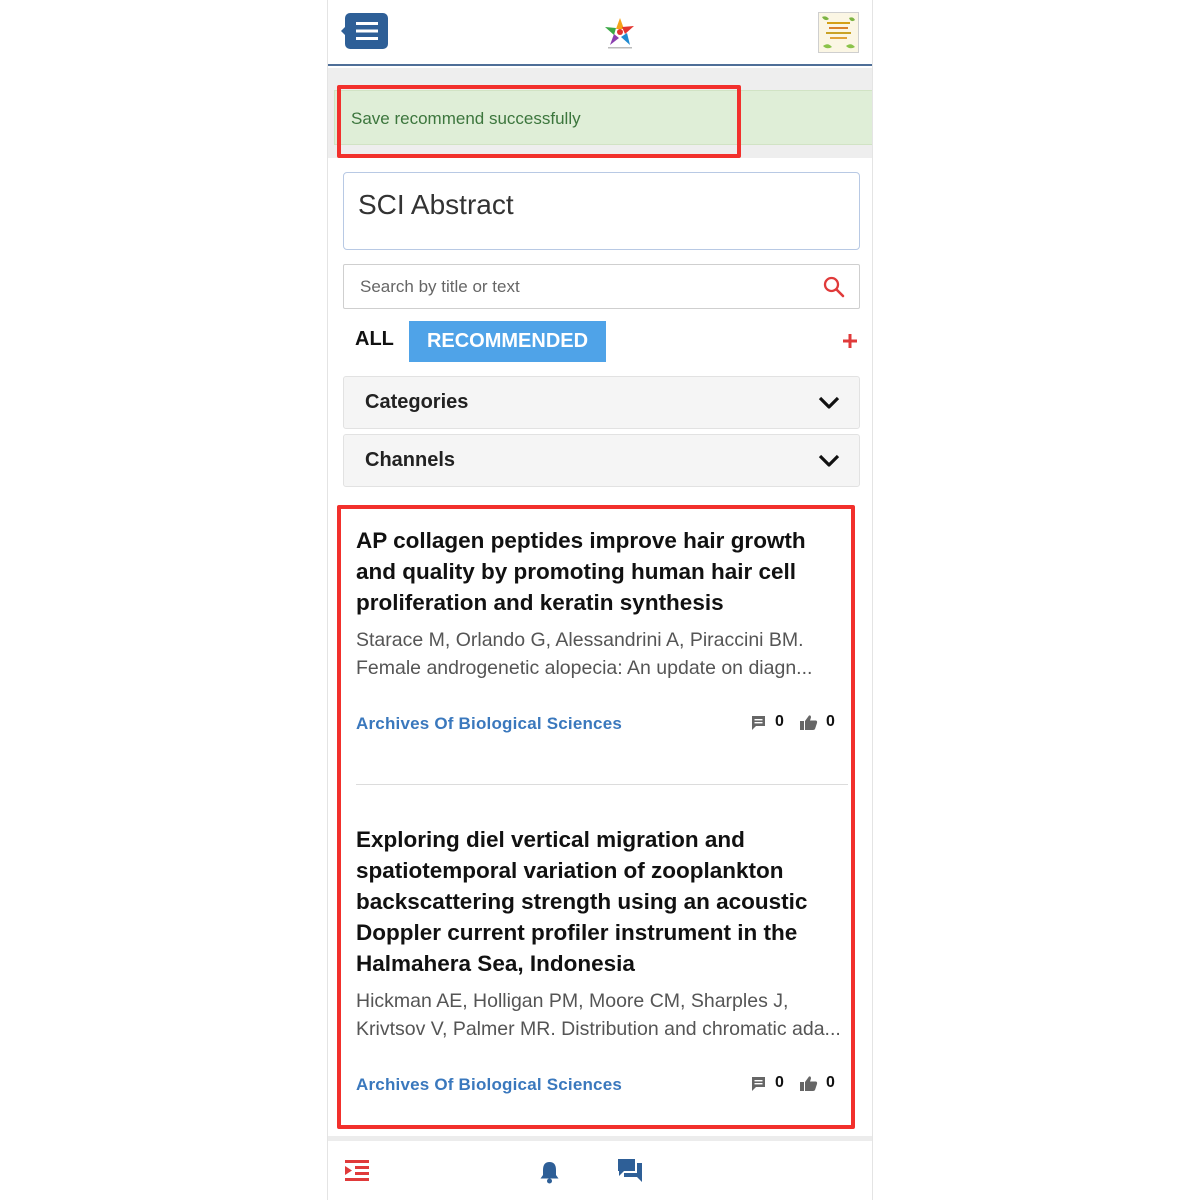 This screenshot has height=1200, width=1200. I want to click on page-title-box: SCI Abstract, so click(601, 211).